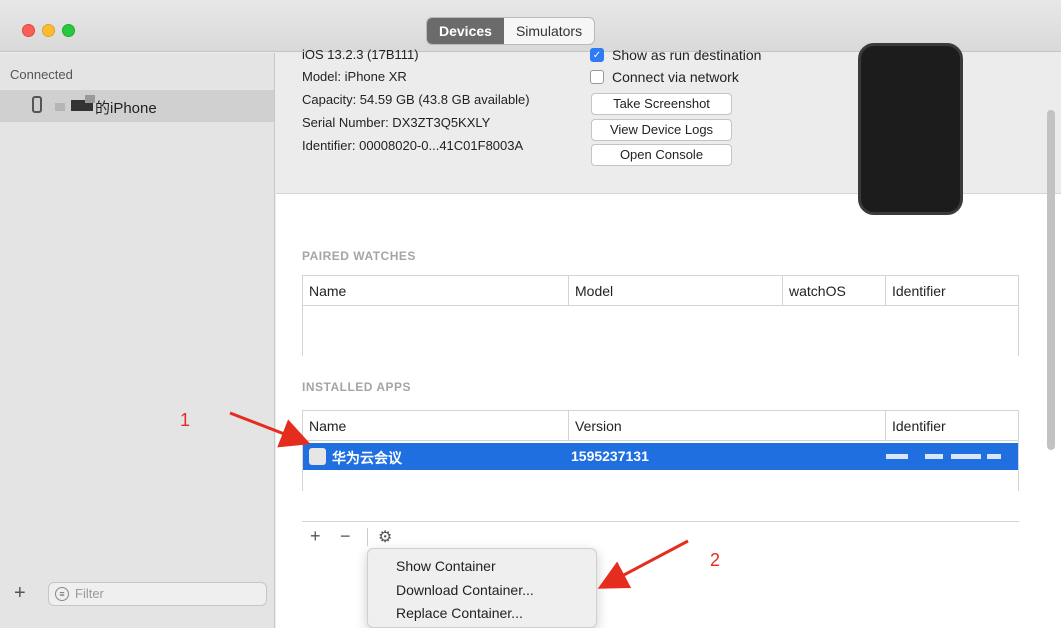 This screenshot has width=1061, height=628. Describe the element at coordinates (359, 256) in the screenshot. I see `paired-watches-title: PAIRED WATCHES` at that location.